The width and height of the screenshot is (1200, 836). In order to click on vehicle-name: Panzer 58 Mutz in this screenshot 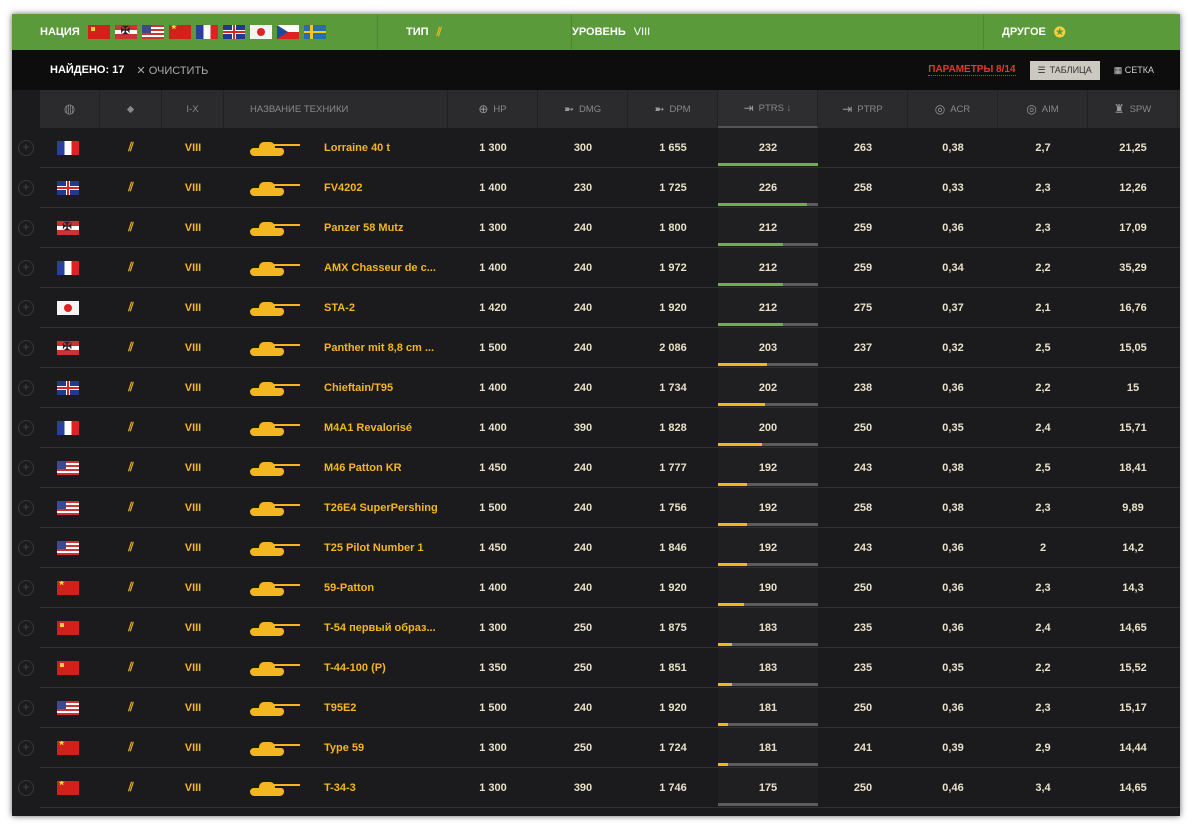, I will do `click(363, 228)`.